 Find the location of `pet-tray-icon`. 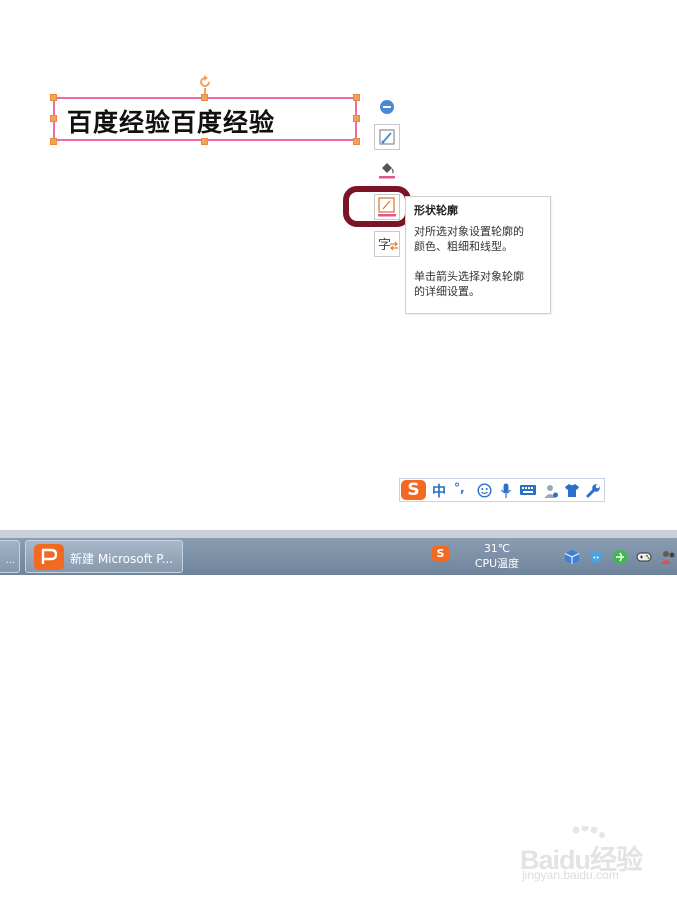

pet-tray-icon is located at coordinates (596, 557).